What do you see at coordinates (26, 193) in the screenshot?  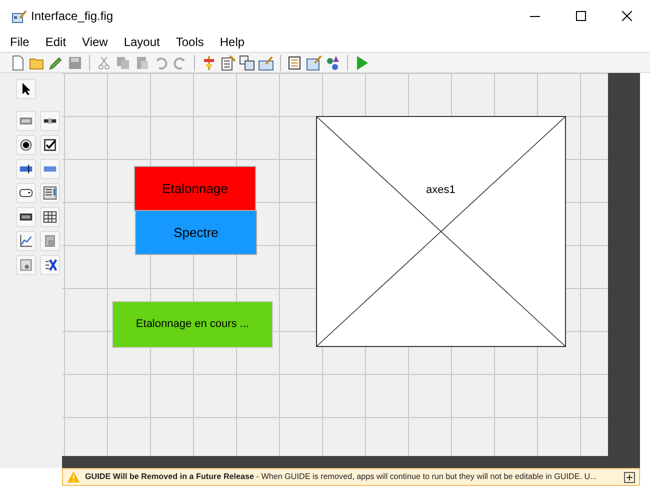 I see `popup-menu-icon` at bounding box center [26, 193].